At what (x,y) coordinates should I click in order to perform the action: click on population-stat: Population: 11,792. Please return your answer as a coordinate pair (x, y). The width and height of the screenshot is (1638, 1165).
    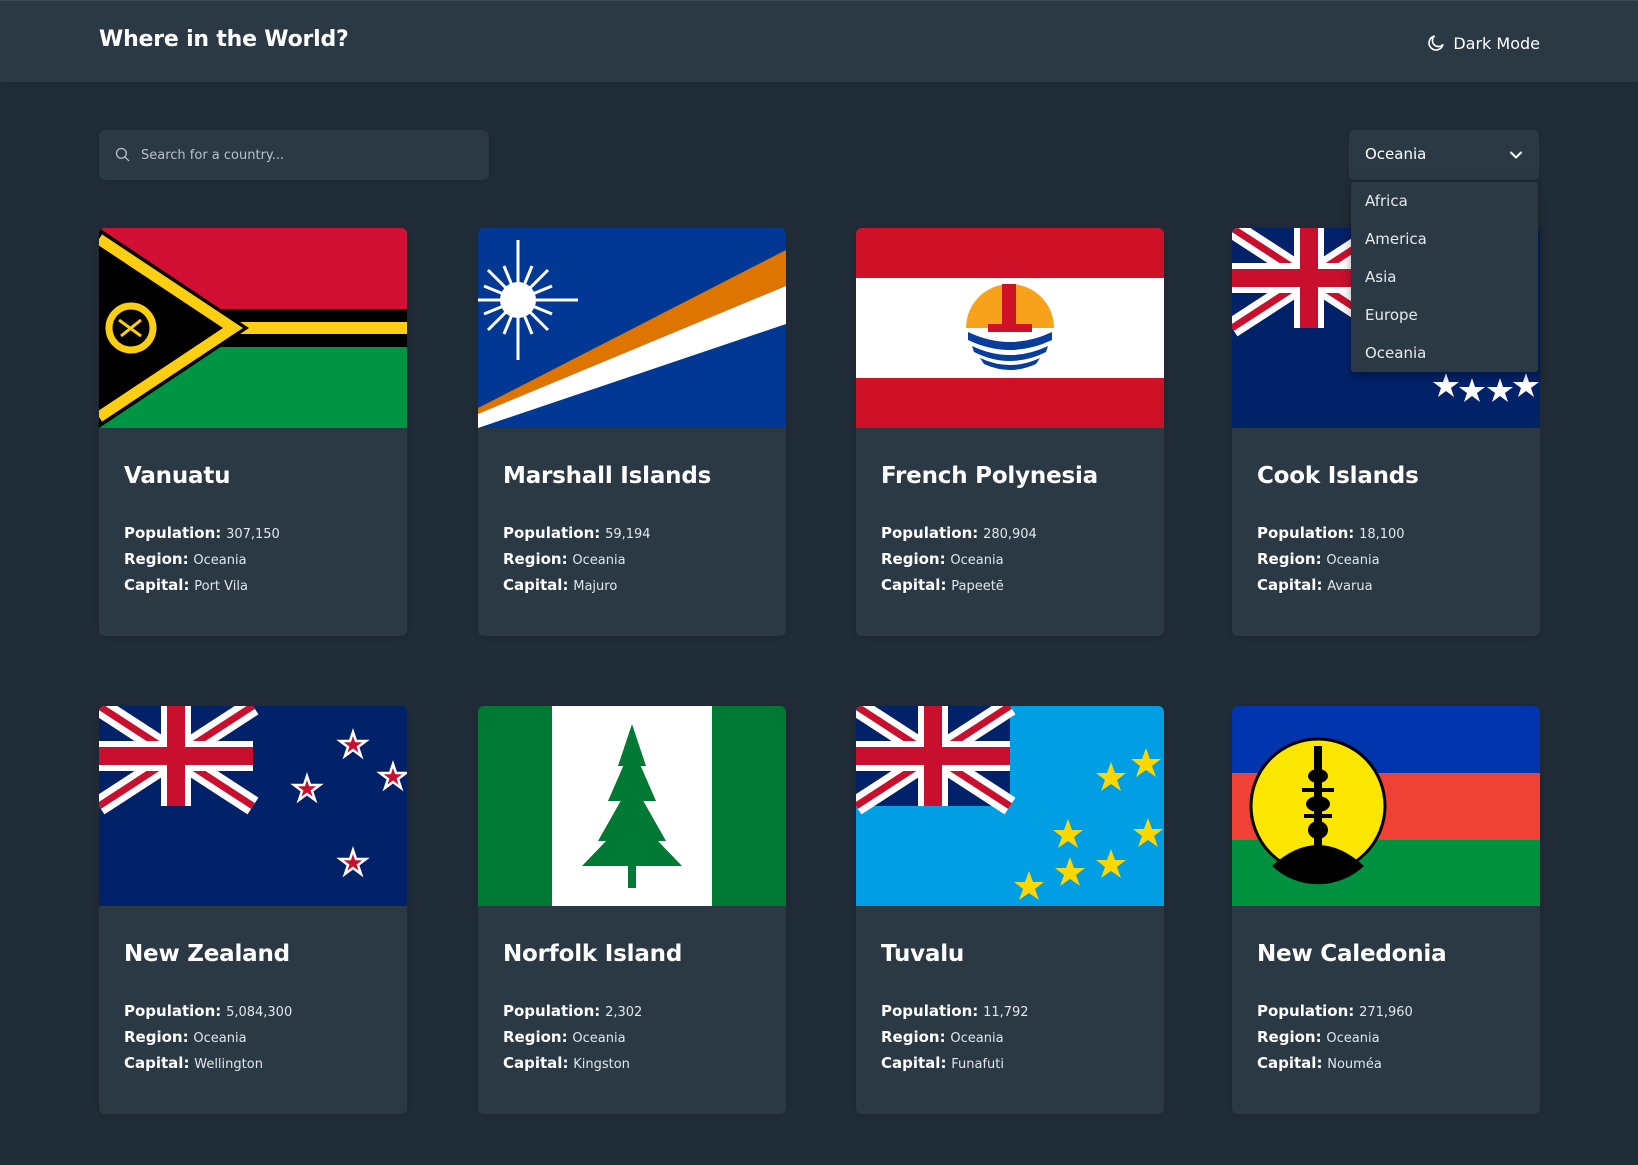
    Looking at the image, I should click on (955, 1011).